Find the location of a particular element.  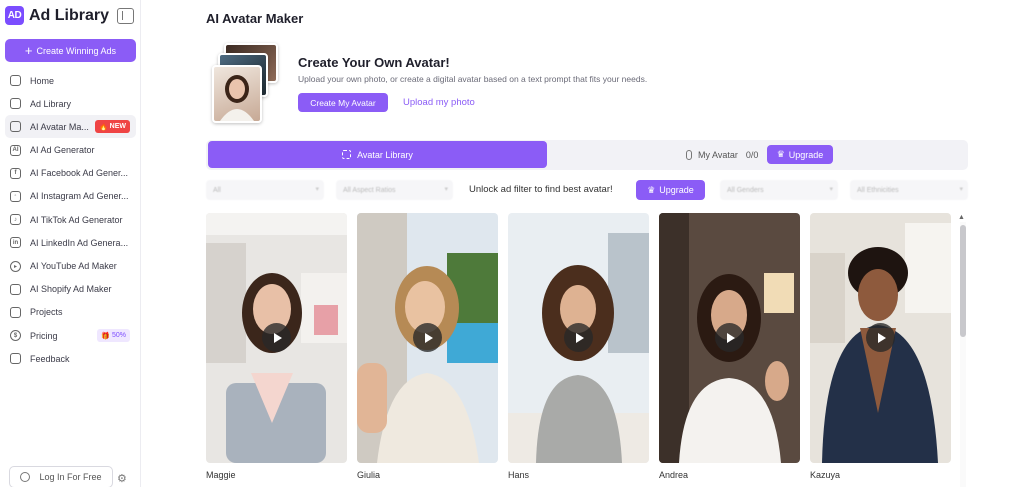

sidebar-item-label: Pricing is located at coordinates (44, 335).